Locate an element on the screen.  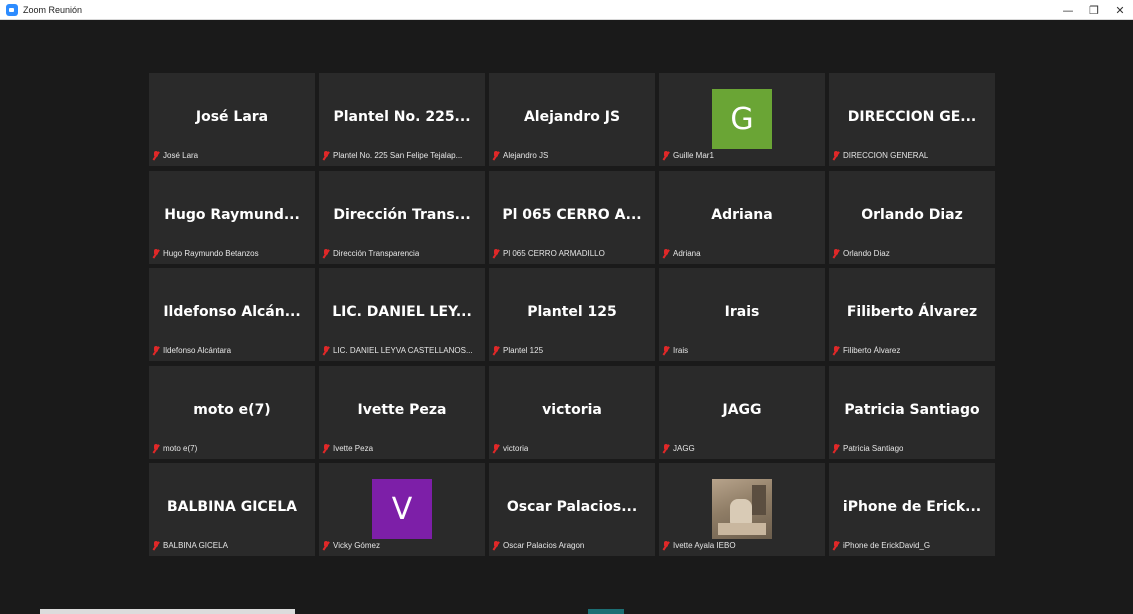
participant-caption: Ivette Peza is located at coordinates (347, 448).